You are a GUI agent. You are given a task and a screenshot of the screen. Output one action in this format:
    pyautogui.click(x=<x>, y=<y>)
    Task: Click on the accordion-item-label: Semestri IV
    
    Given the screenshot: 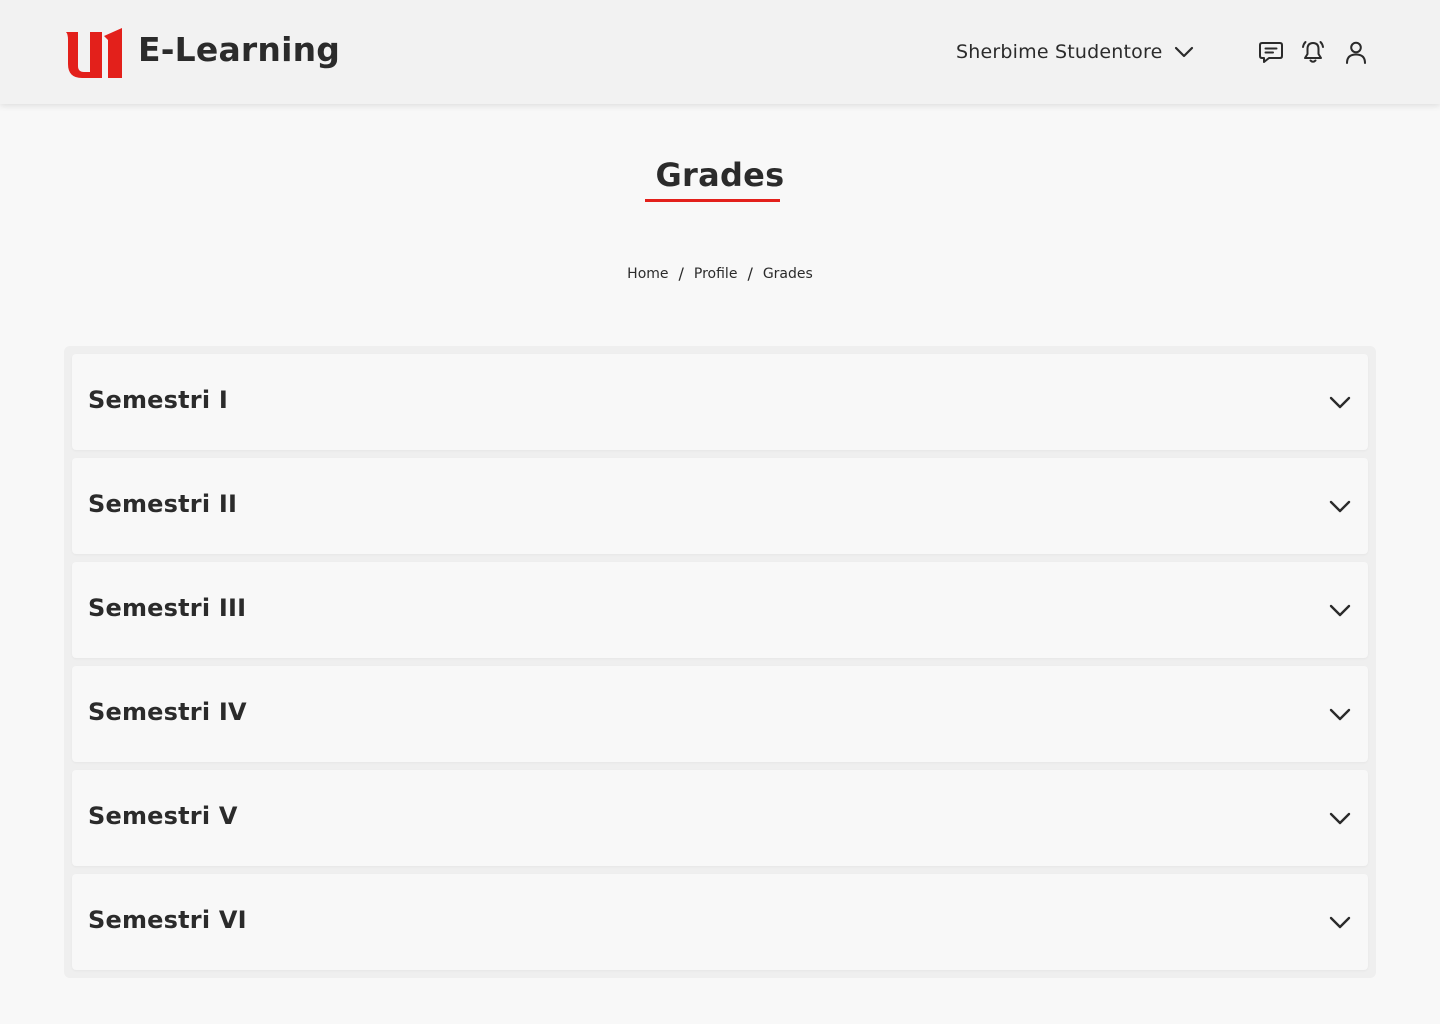 What is the action you would take?
    pyautogui.click(x=167, y=712)
    